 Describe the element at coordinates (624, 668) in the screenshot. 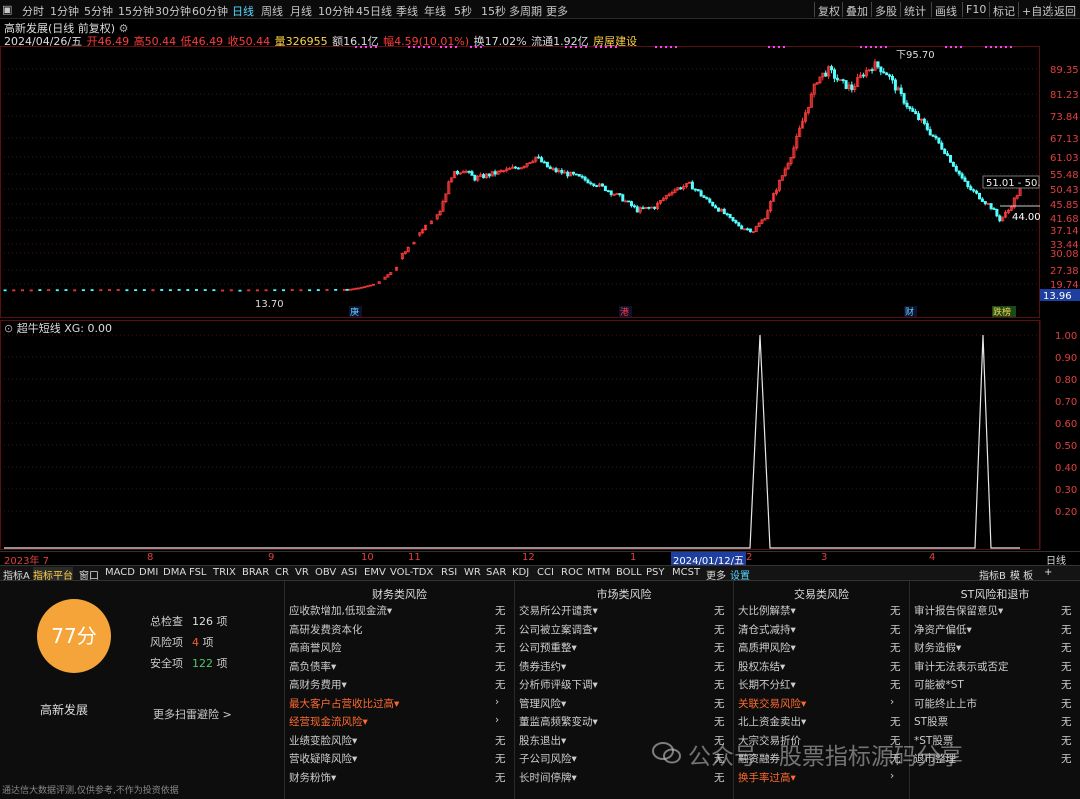

I see `risk-item: 债券违约▾ 无` at that location.